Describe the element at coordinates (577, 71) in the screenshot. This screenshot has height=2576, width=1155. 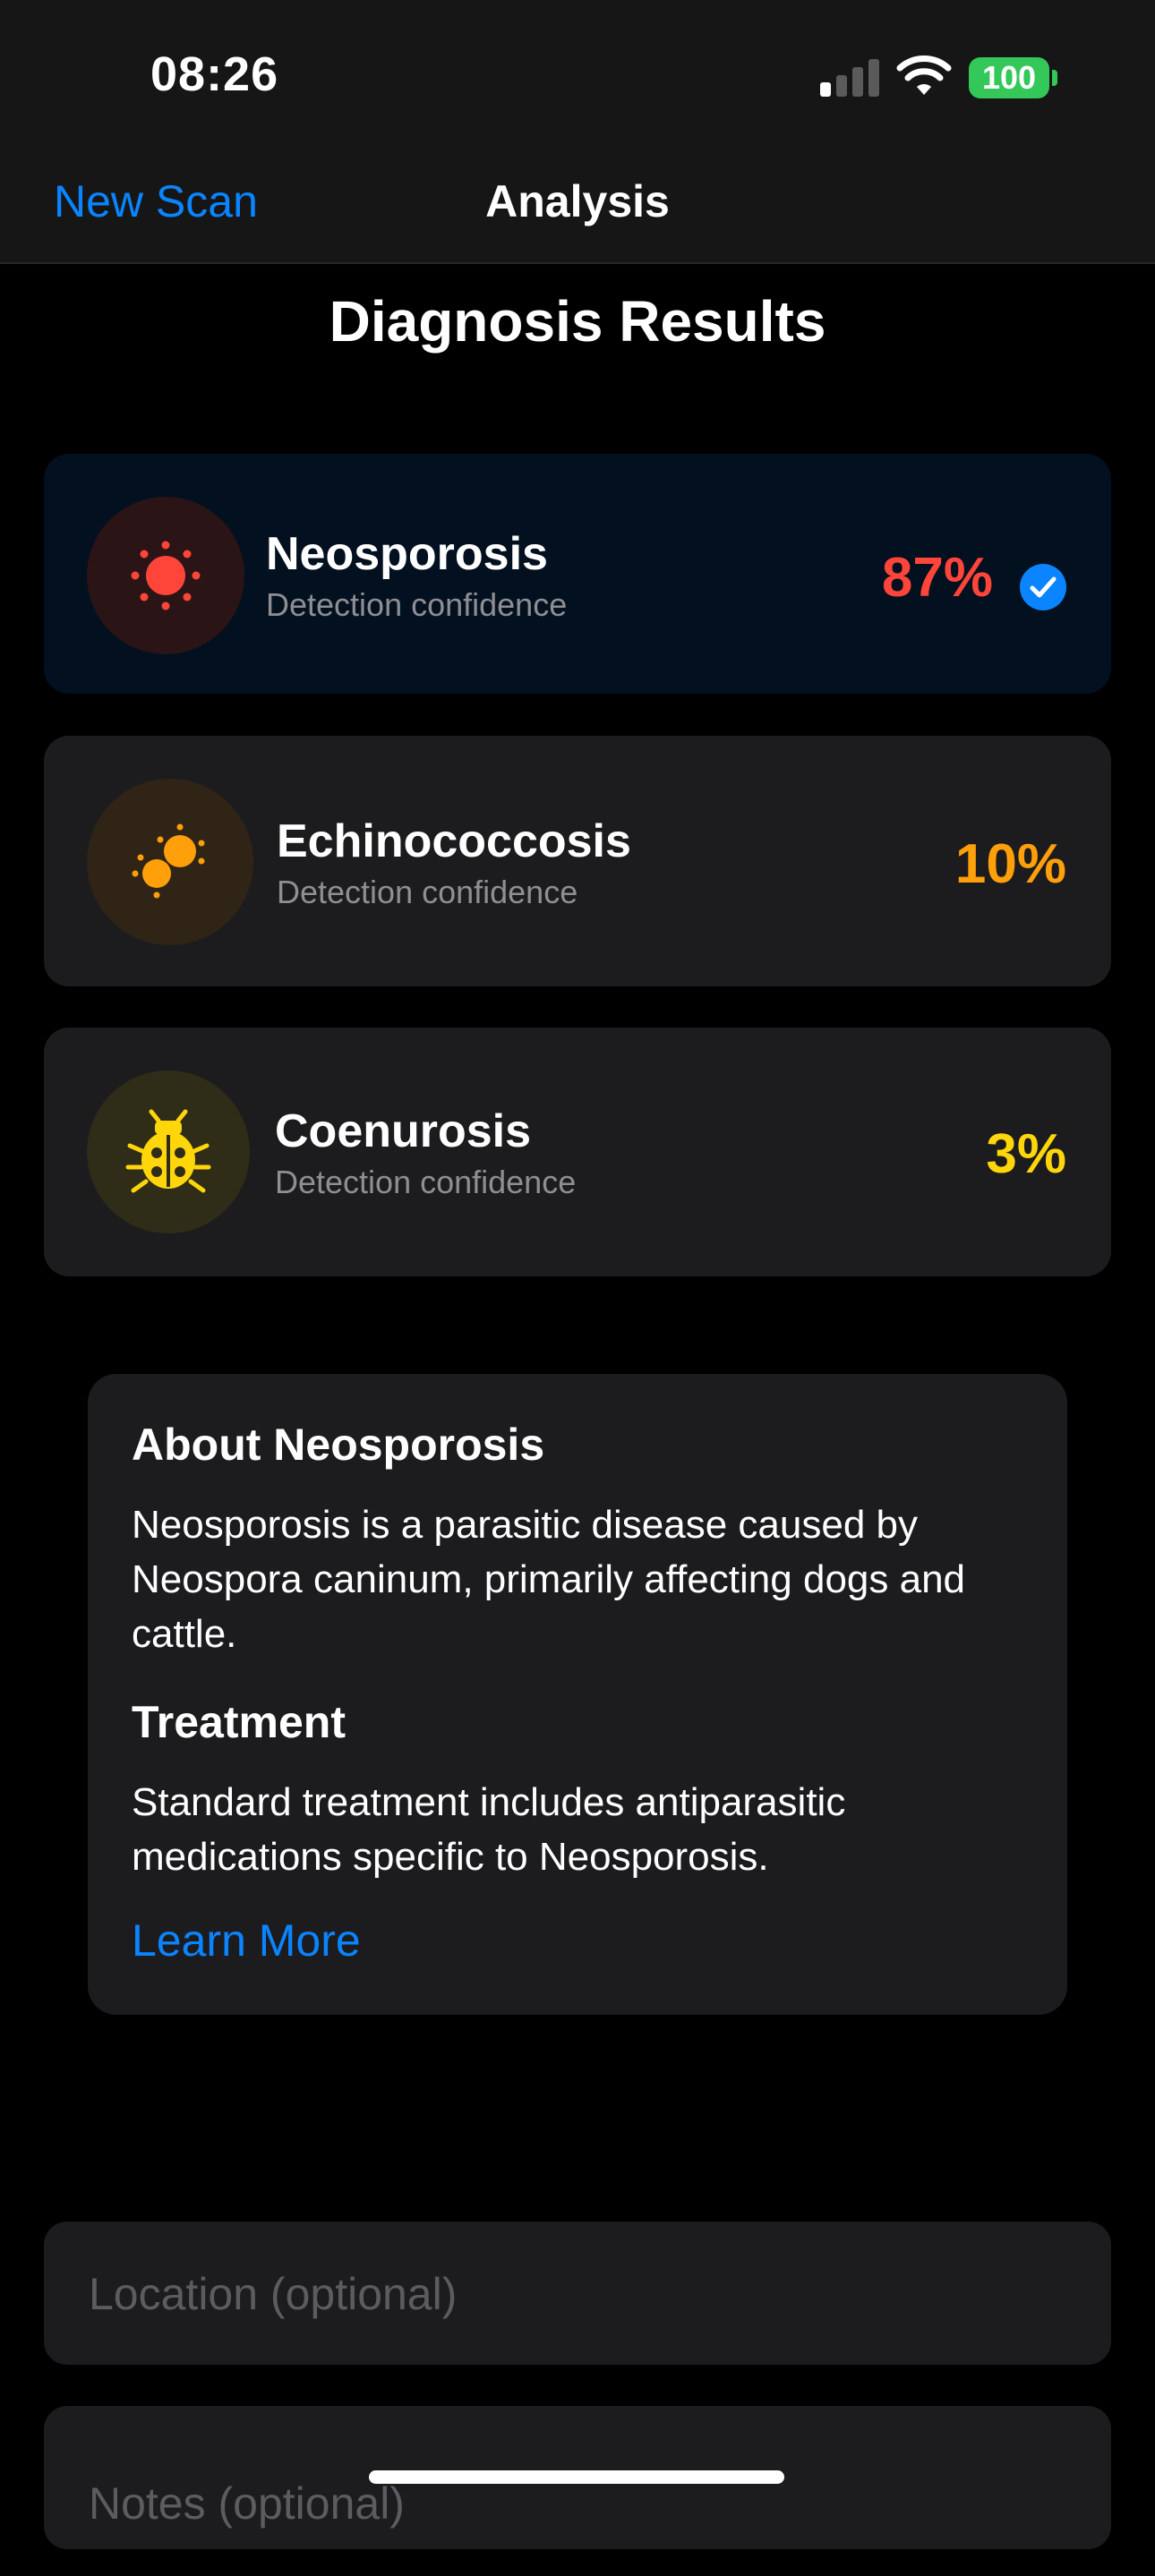
I see `status-bar: 08:26 100` at that location.